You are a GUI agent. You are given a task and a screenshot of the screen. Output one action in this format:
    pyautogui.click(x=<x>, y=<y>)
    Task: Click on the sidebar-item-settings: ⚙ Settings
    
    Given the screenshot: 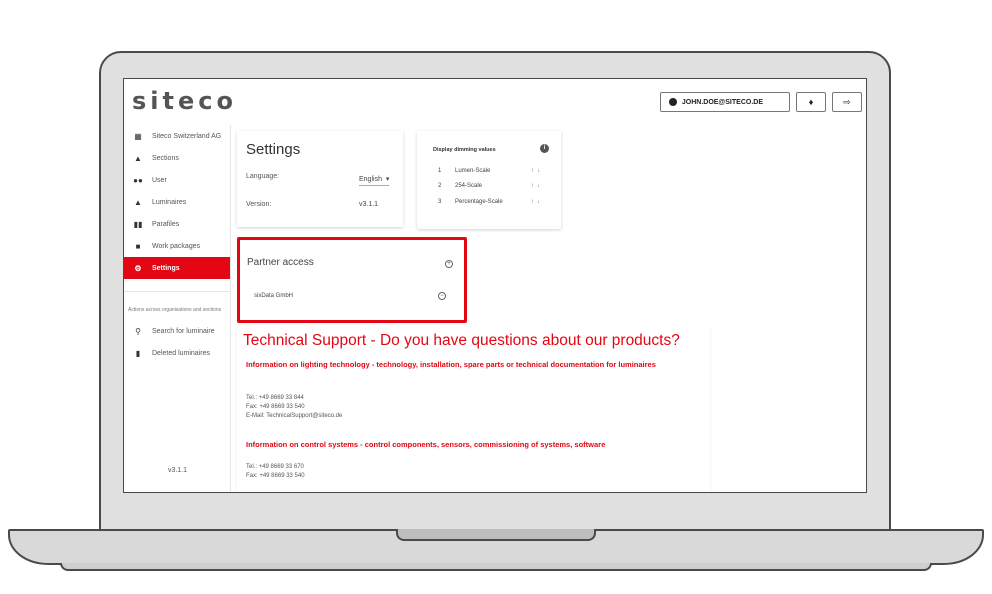 What is the action you would take?
    pyautogui.click(x=177, y=268)
    